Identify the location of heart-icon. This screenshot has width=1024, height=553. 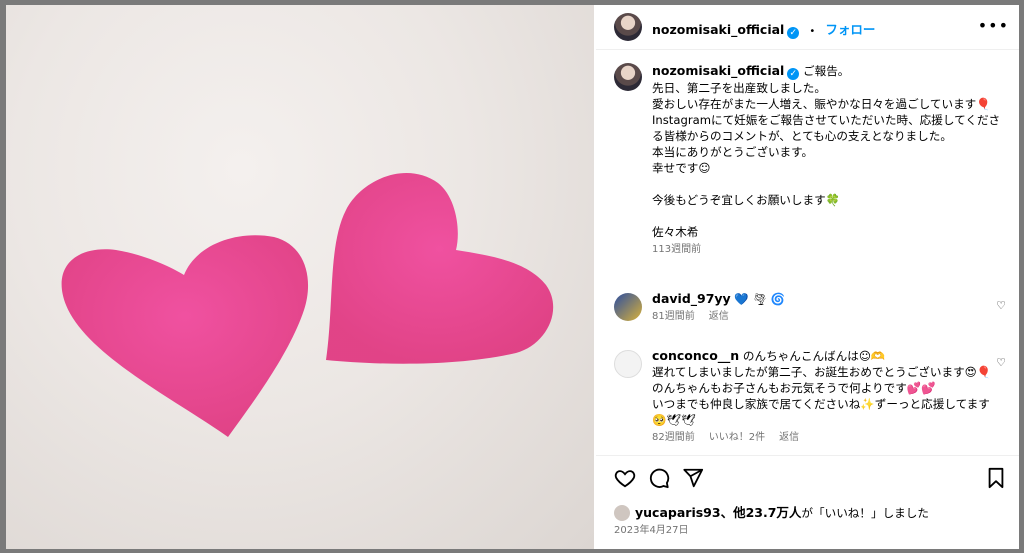
(625, 478).